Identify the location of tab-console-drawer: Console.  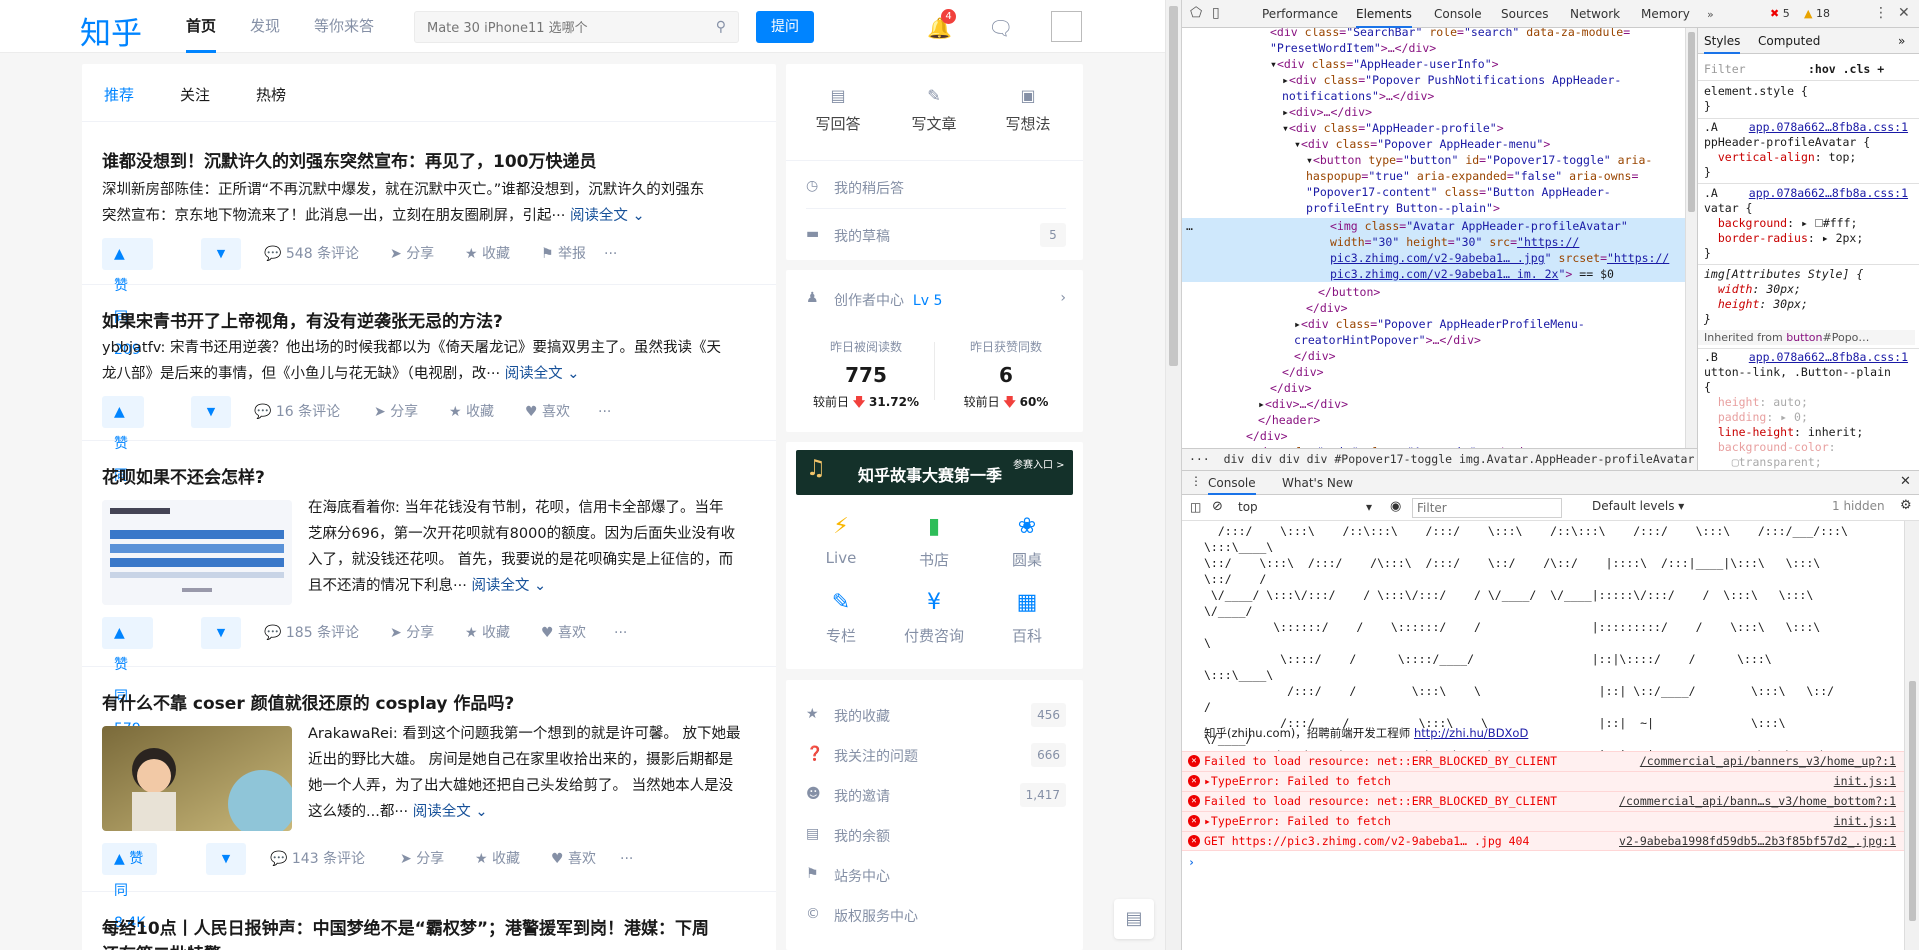
(1232, 483).